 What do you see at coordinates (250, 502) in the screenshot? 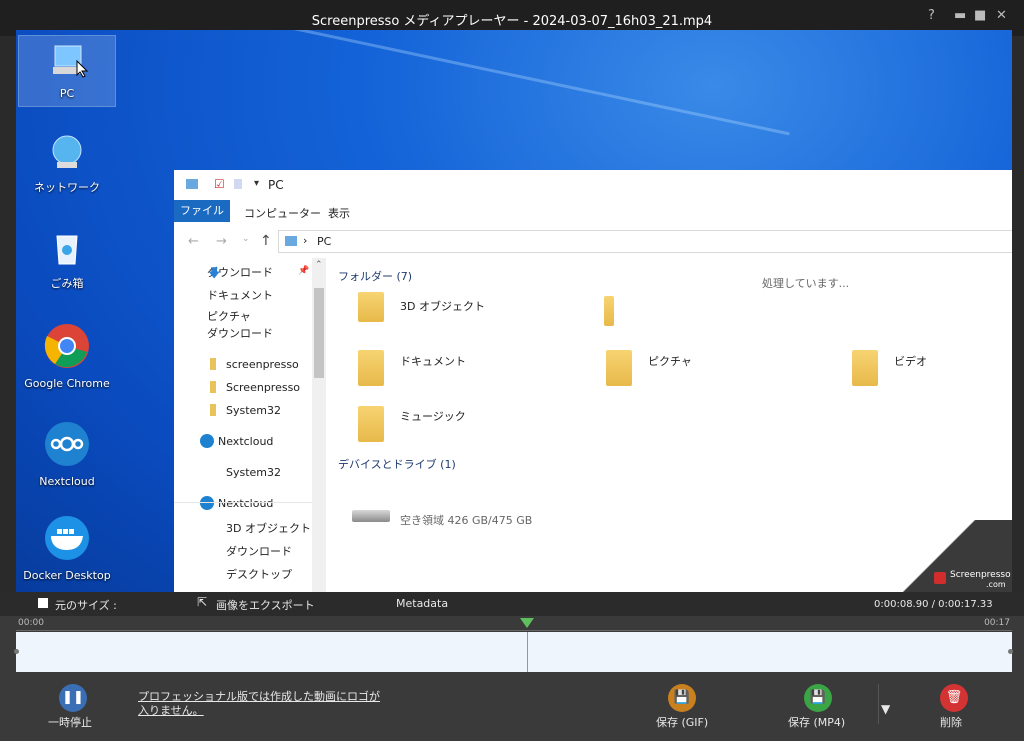
I see `nav-divider` at bounding box center [250, 502].